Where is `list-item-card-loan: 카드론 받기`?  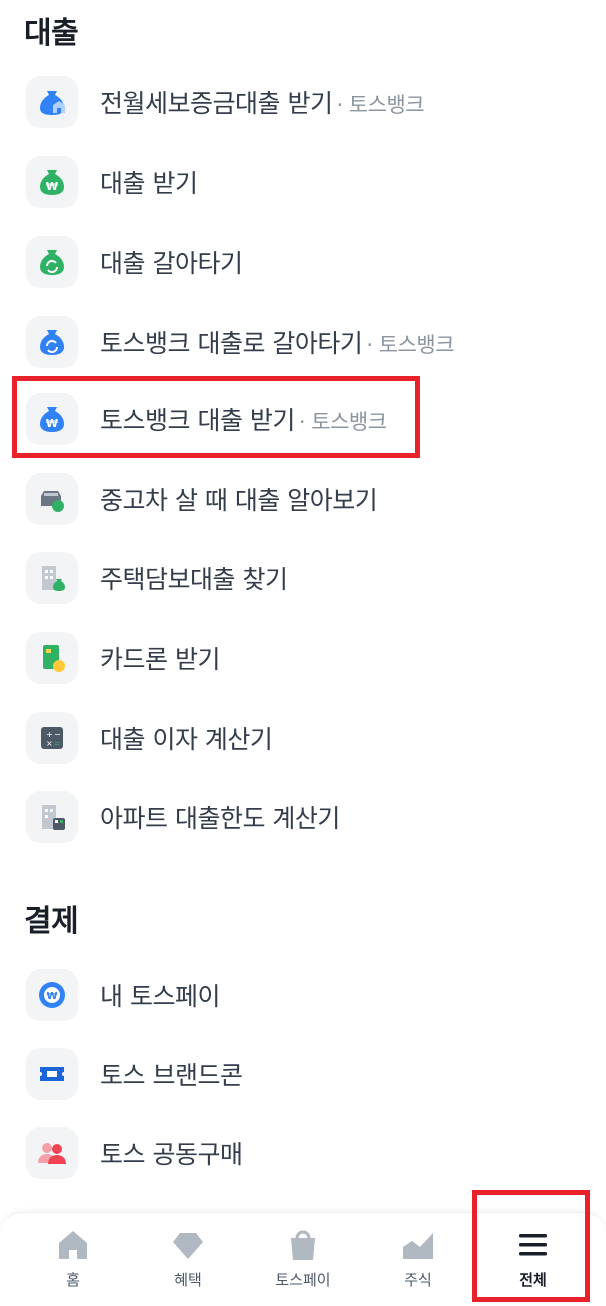 list-item-card-loan: 카드론 받기 is located at coordinates (303, 658).